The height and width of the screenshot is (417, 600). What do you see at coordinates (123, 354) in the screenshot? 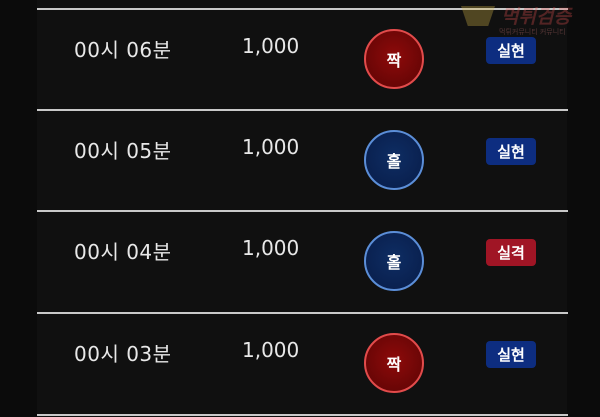
I see `round-time: 00시 03분` at bounding box center [123, 354].